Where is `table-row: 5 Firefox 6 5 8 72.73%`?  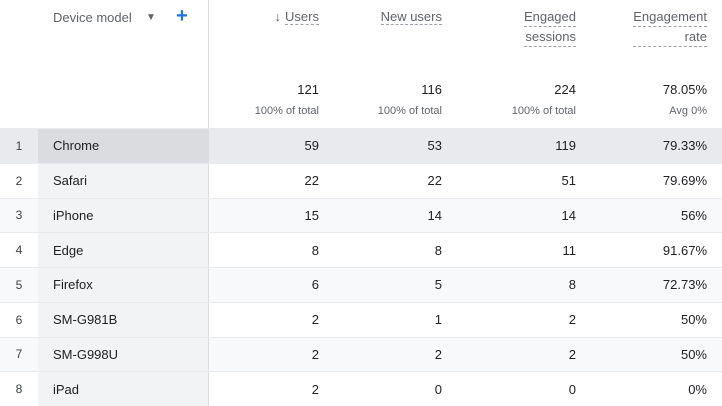 table-row: 5 Firefox 6 5 8 72.73% is located at coordinates (361, 284).